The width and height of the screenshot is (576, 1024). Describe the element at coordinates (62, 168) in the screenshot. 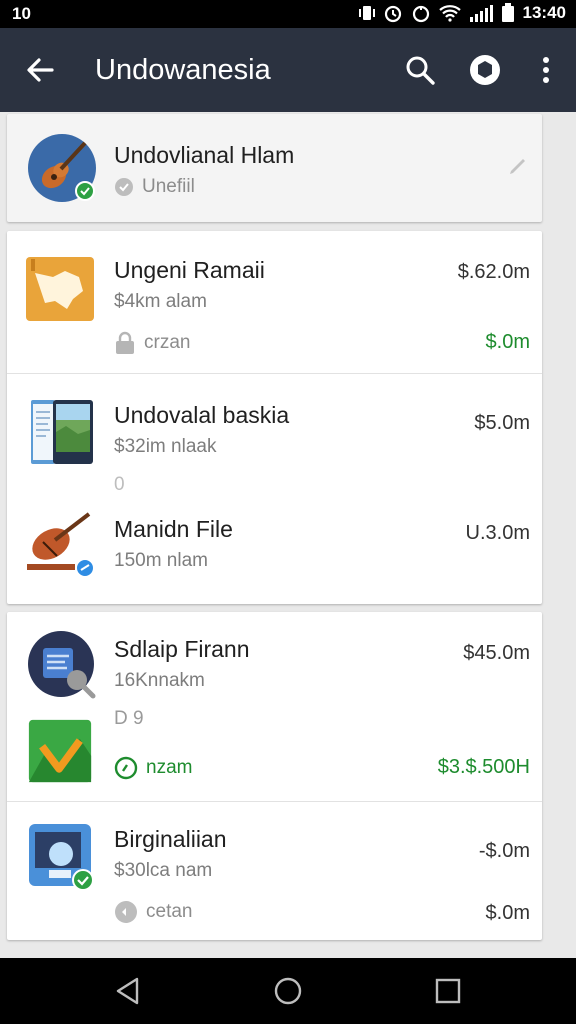

I see `guitar-avatar-icon` at that location.